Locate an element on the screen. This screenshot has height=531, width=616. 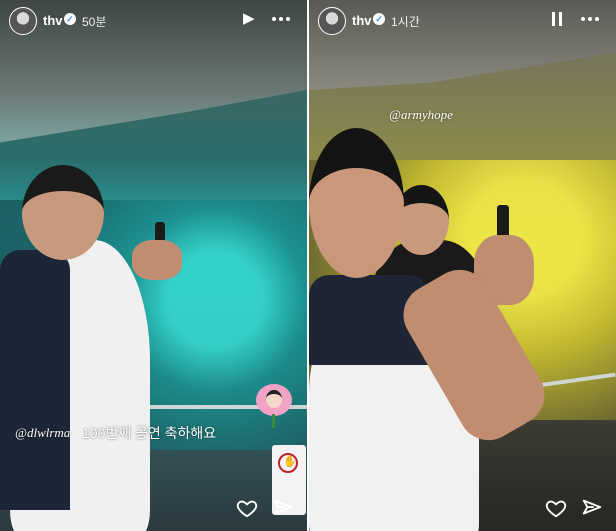
flower-face-sticker is located at coordinates (274, 406).